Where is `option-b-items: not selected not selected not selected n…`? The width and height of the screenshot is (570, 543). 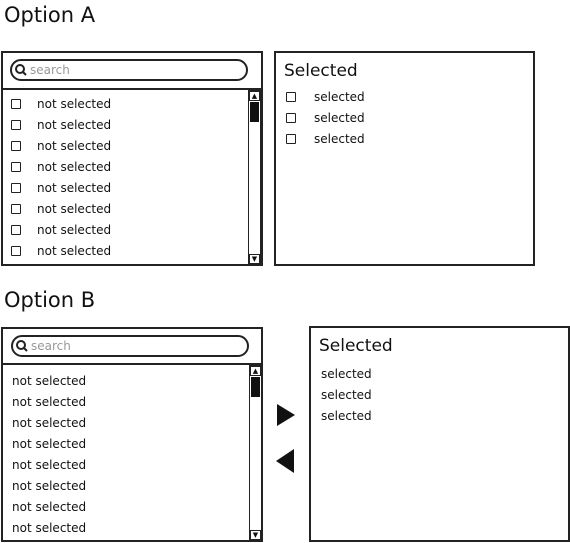
option-b-items: not selected not selected not selected n… is located at coordinates (125, 454).